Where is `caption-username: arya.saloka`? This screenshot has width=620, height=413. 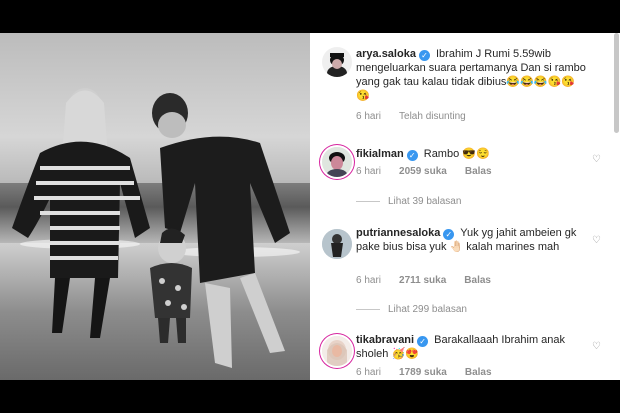 caption-username: arya.saloka is located at coordinates (386, 54).